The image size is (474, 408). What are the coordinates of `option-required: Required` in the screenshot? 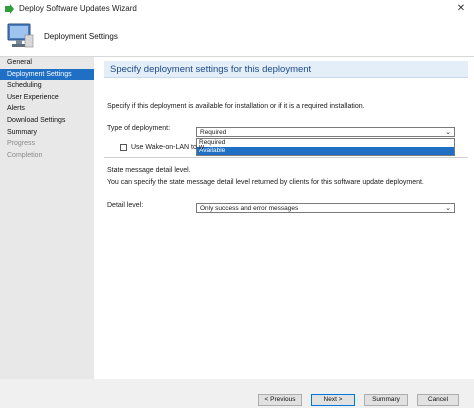 It's located at (325, 143).